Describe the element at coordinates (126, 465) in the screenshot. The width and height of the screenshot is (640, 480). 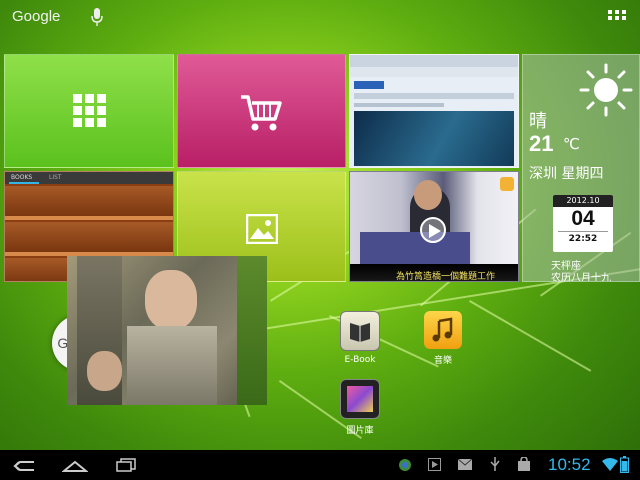
I see `recent-apps-icon` at that location.